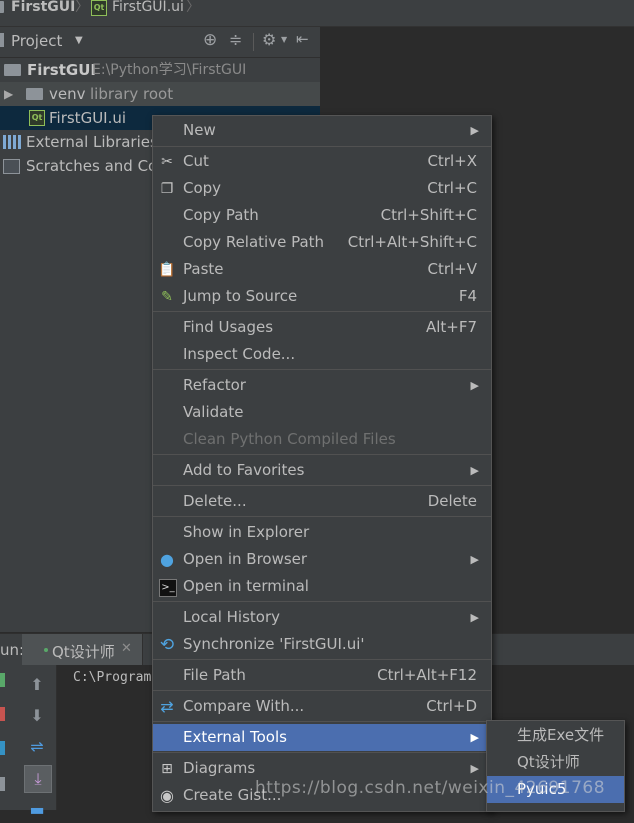 Image resolution: width=634 pixels, height=823 pixels. I want to click on menu-item-add-to-favorites: Add to Favorites ▶, so click(322, 470).